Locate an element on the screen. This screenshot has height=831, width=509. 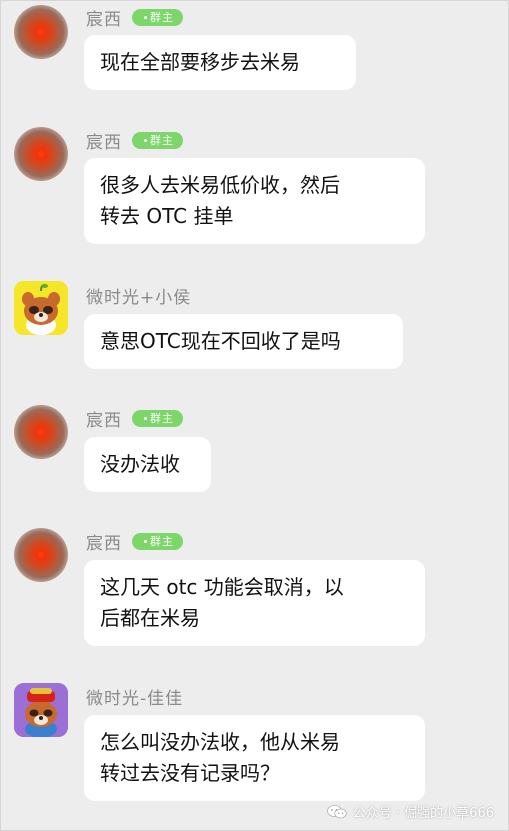
sender-name: 微时光+小侯 is located at coordinates (139, 297).